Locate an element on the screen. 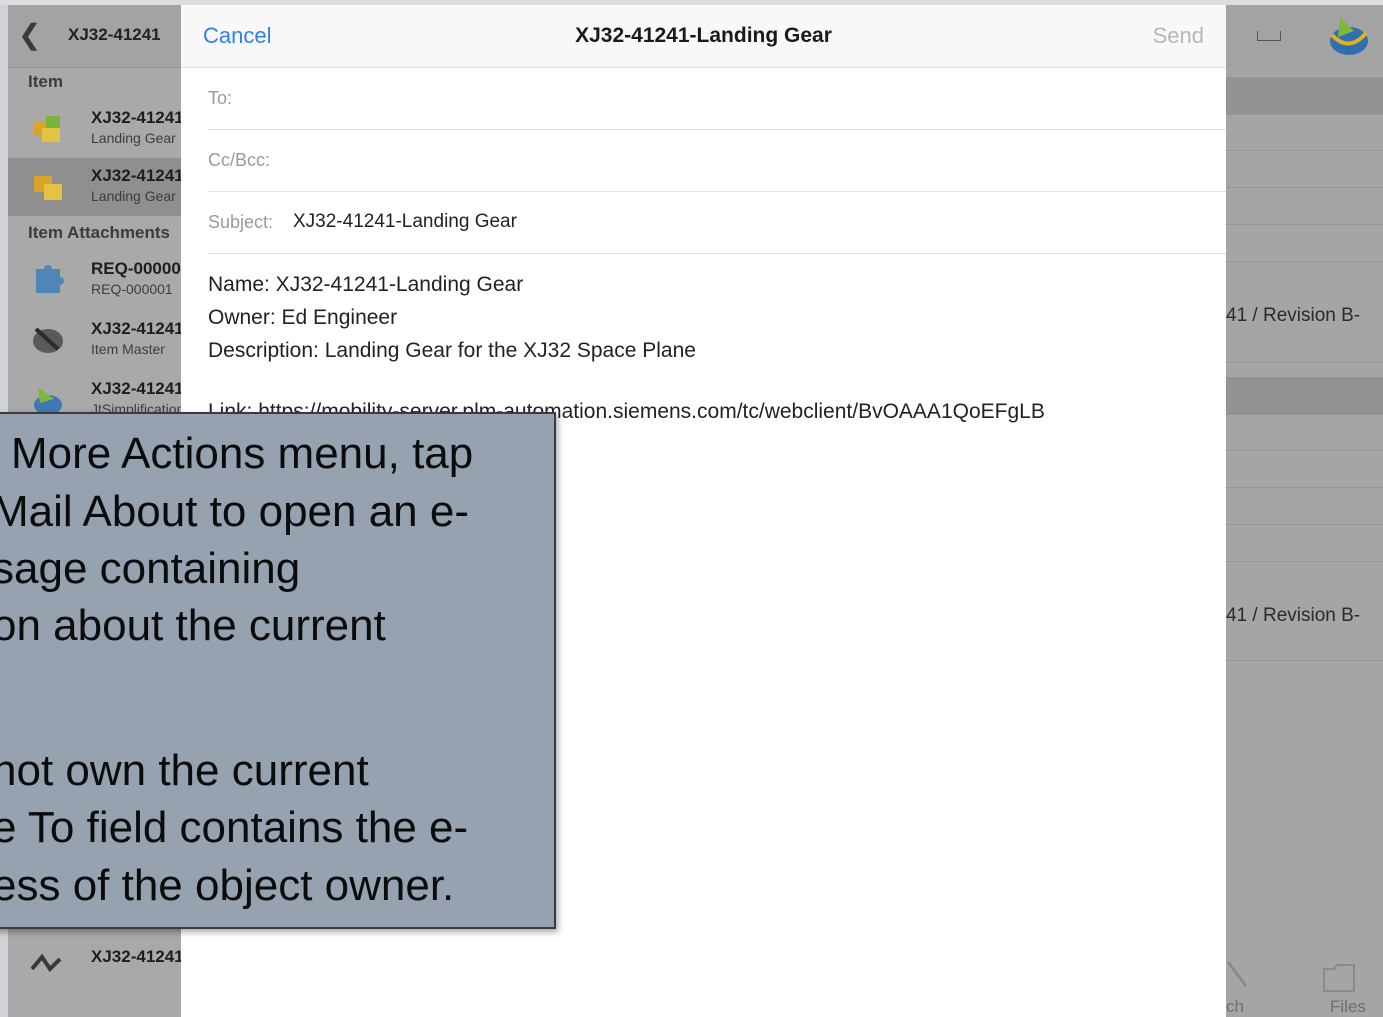 This screenshot has height=1017, width=1383. section-attachments: Item Attachments is located at coordinates (99, 232).